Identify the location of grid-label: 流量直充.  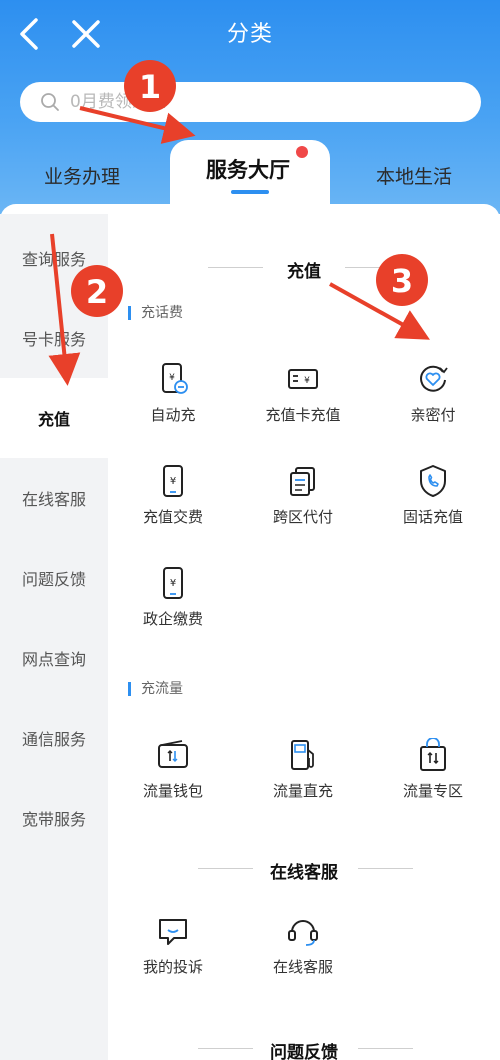
(302, 791).